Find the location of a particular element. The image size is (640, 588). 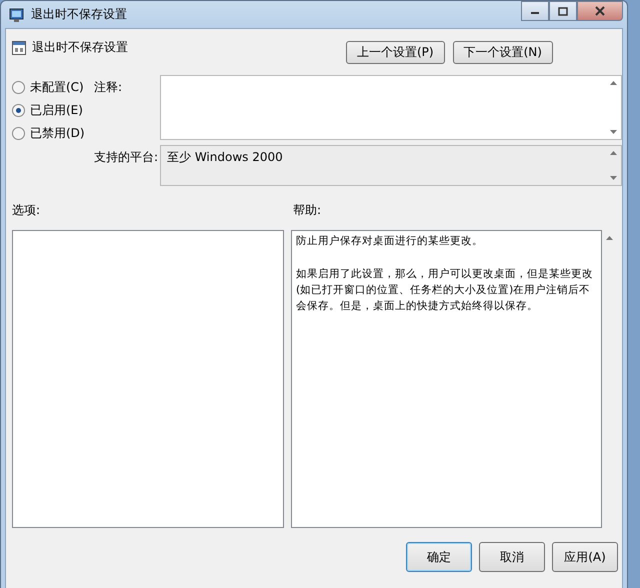

minimize-button is located at coordinates (535, 11).